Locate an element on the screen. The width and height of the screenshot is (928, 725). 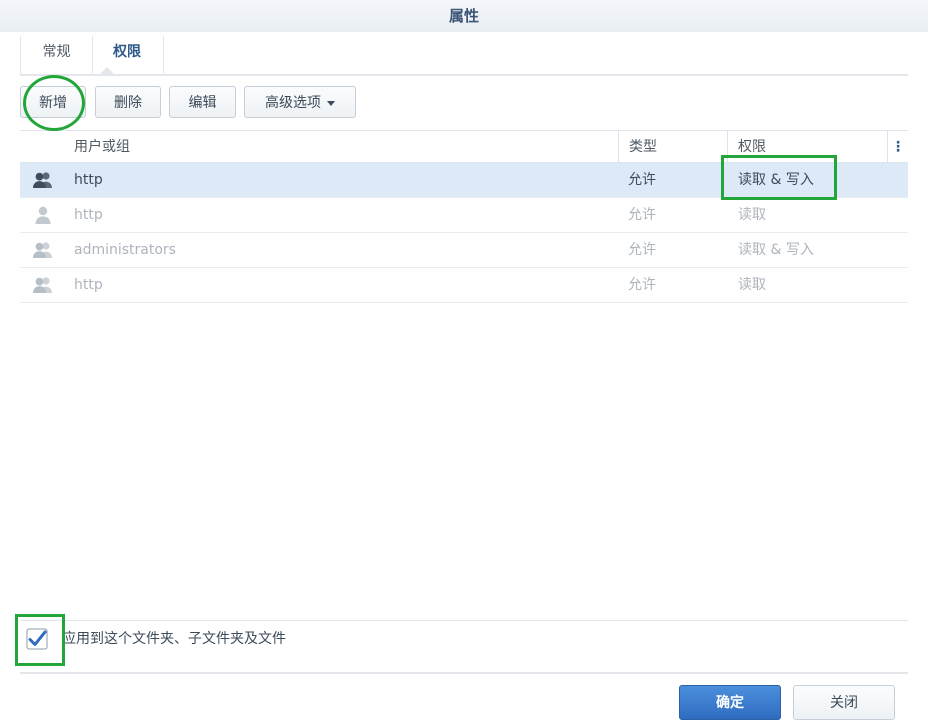
apply-checkbox is located at coordinates (37, 639).